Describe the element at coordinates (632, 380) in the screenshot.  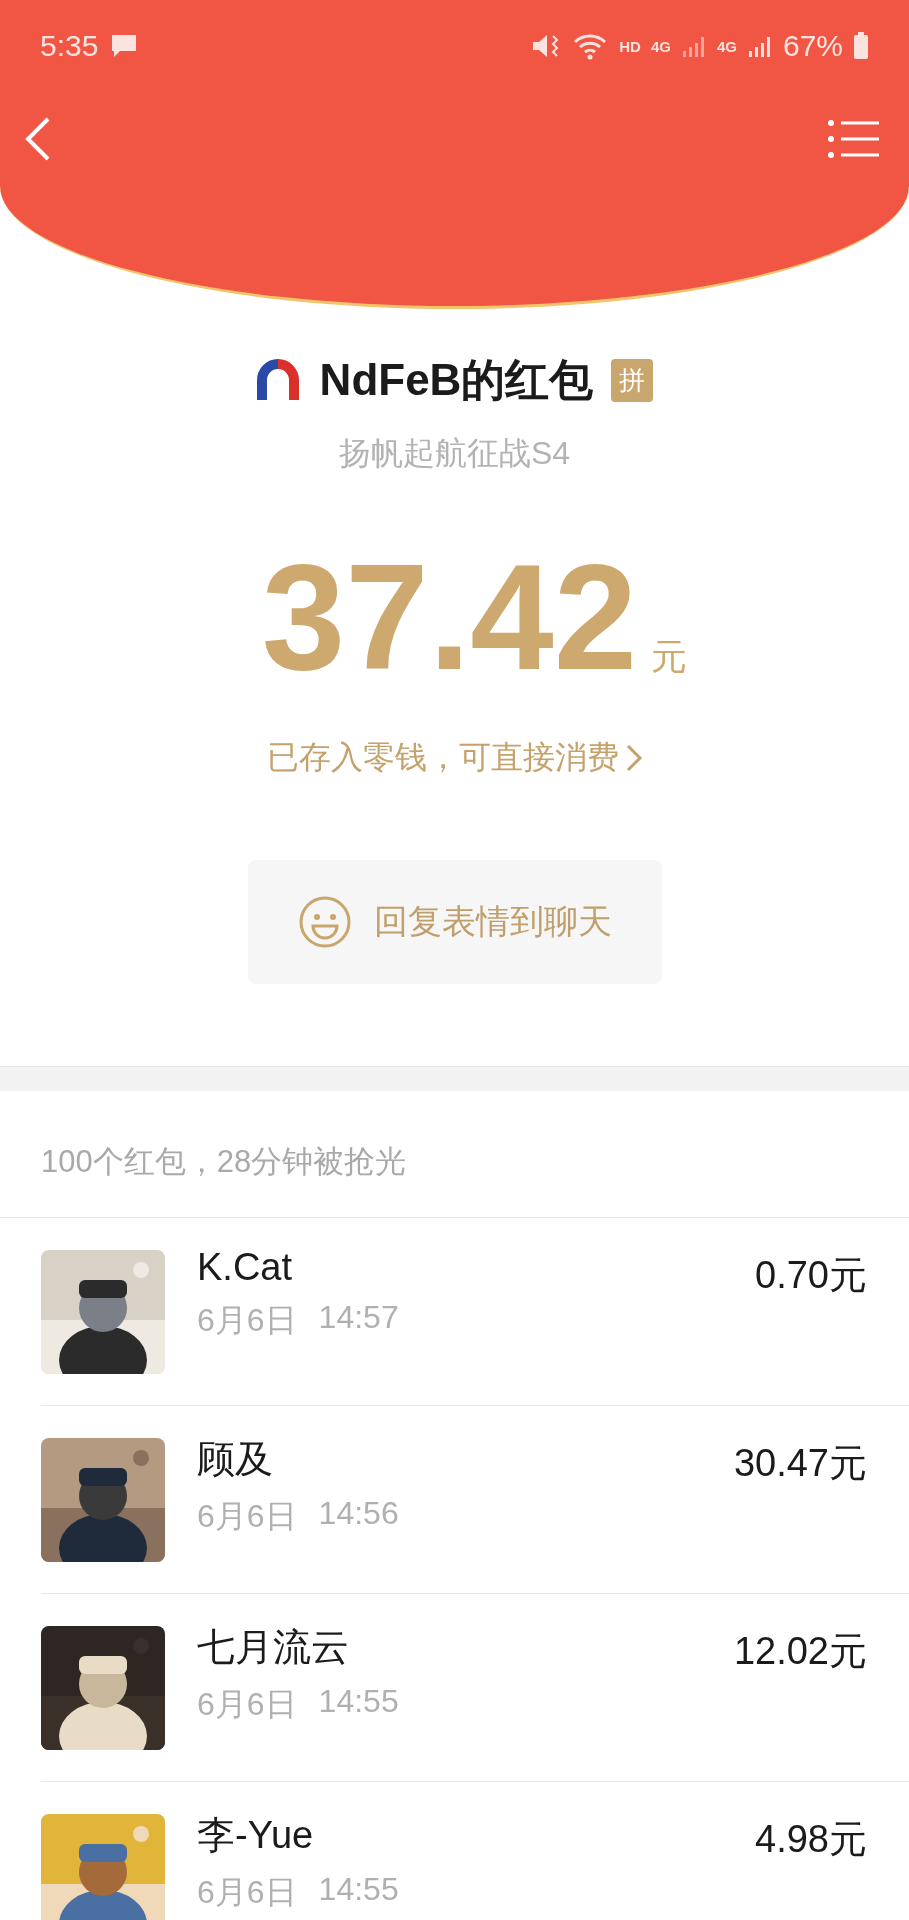
I see `group-badge: 拼` at that location.